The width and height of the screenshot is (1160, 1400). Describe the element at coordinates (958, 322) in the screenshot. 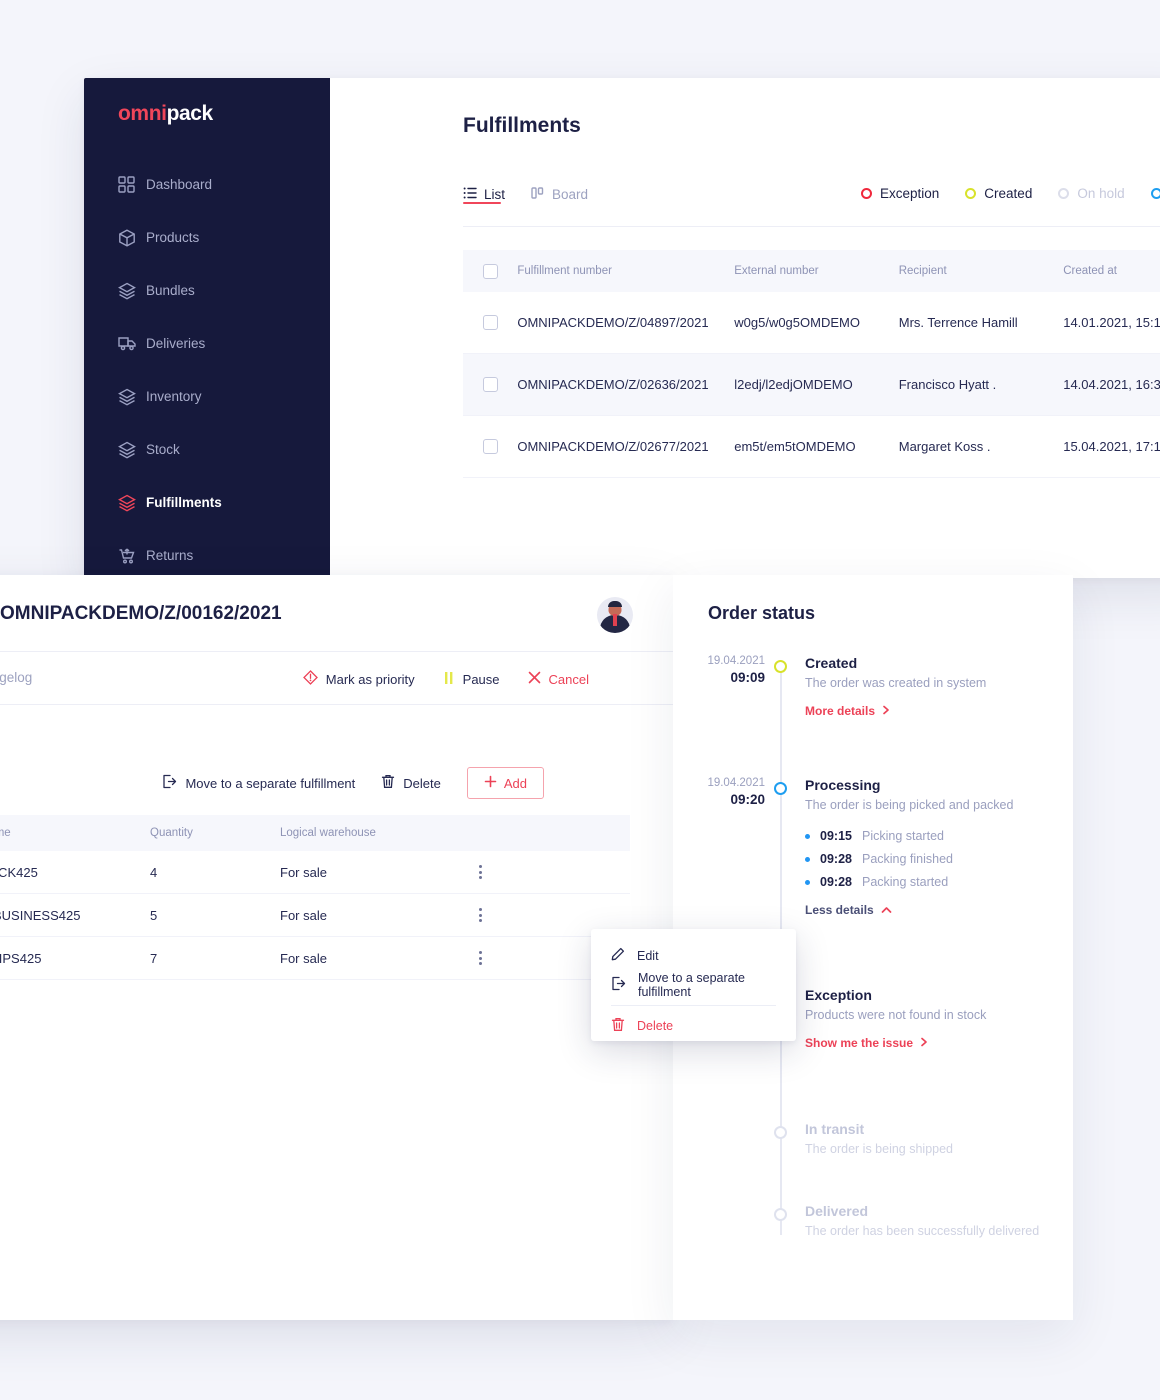

I see `cell-recipient: Mrs. Terrence Hamill` at that location.